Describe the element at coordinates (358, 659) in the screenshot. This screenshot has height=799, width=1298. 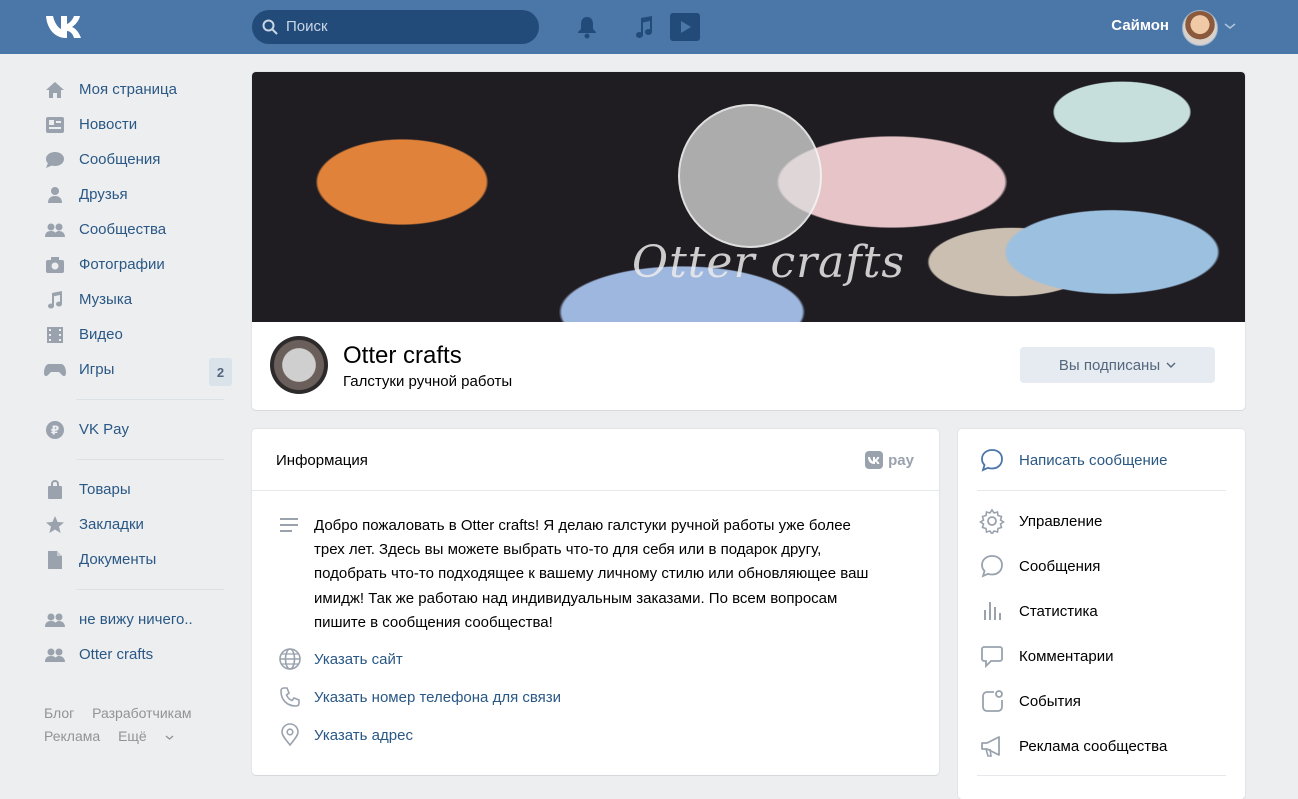
I see `website-link-label: Указать сайт` at that location.